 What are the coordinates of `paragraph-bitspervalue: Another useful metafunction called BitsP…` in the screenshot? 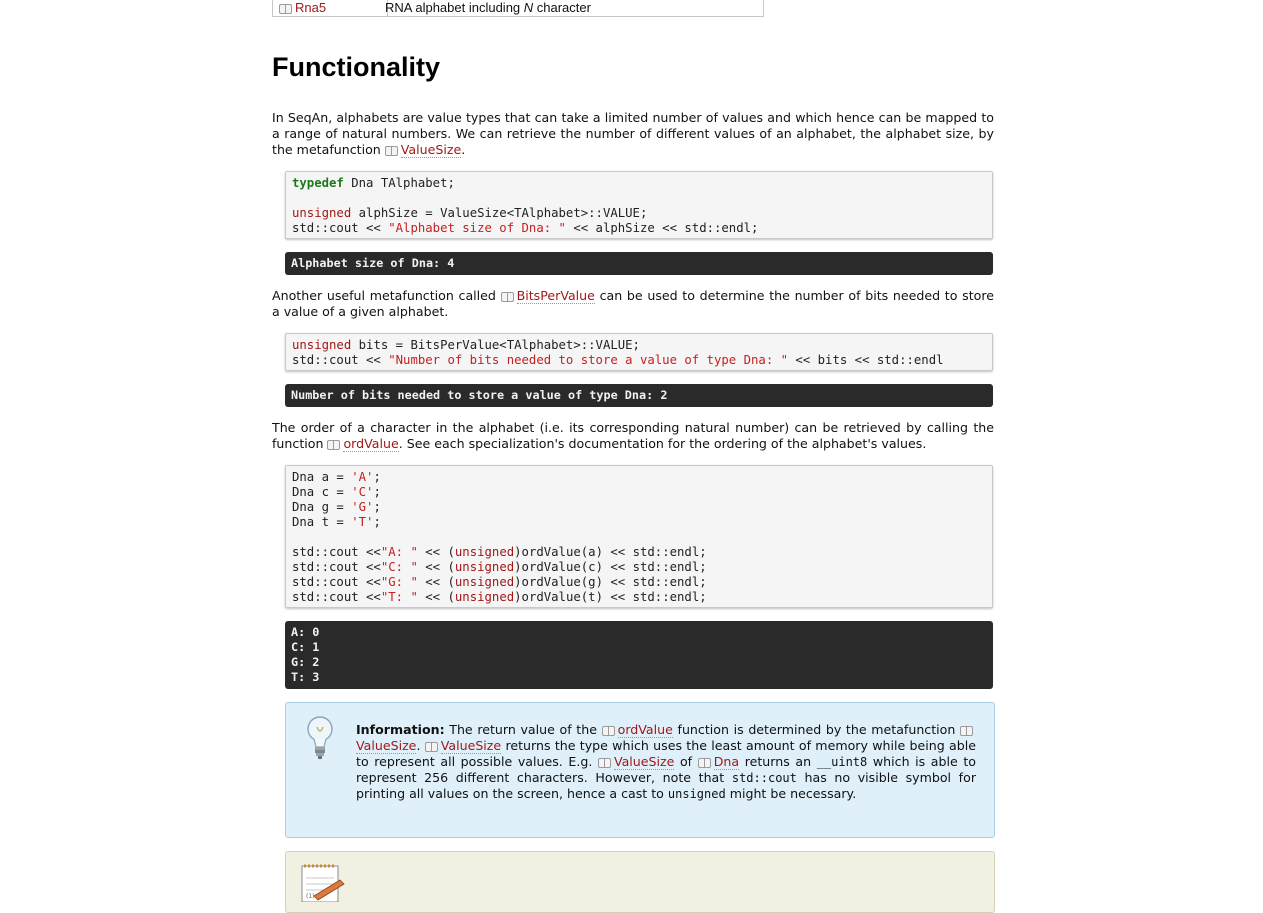 It's located at (633, 304).